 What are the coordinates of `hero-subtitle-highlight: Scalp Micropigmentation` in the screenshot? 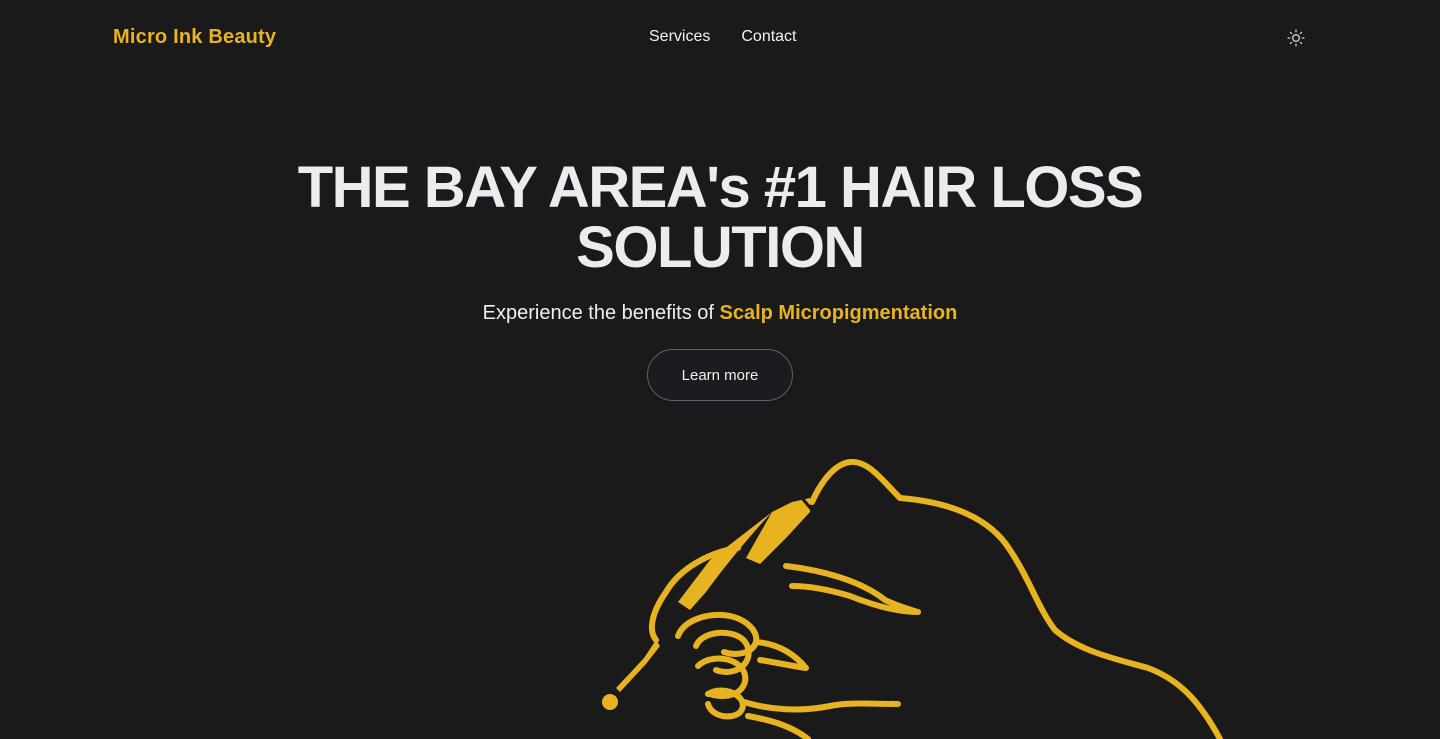 It's located at (838, 313).